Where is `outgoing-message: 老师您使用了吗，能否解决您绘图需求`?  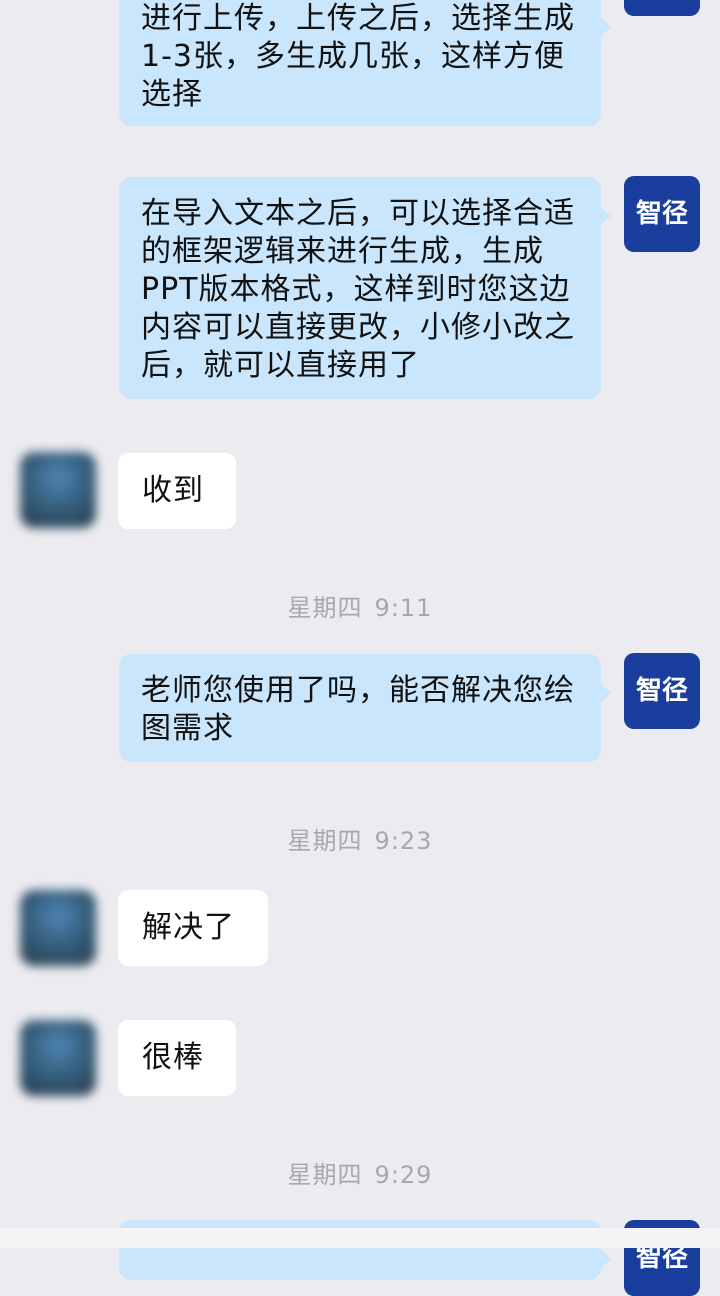 outgoing-message: 老师您使用了吗，能否解决您绘图需求 is located at coordinates (365, 708).